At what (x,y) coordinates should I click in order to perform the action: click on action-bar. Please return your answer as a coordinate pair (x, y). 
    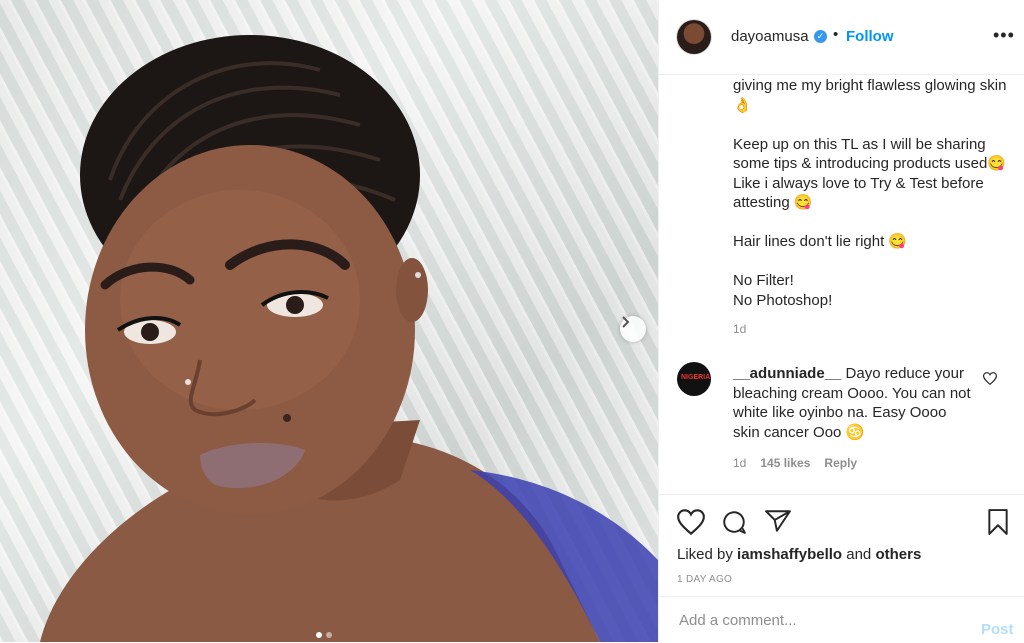
    Looking at the image, I should click on (841, 519).